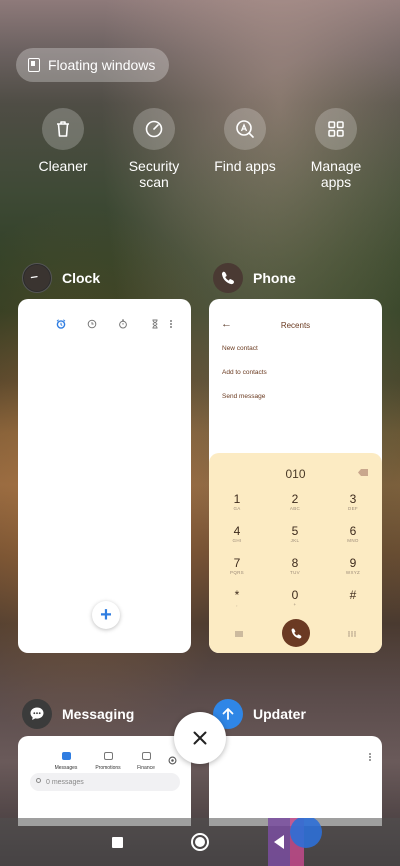 The image size is (400, 866). I want to click on dial-key-7: 7 PQRS, so click(237, 566).